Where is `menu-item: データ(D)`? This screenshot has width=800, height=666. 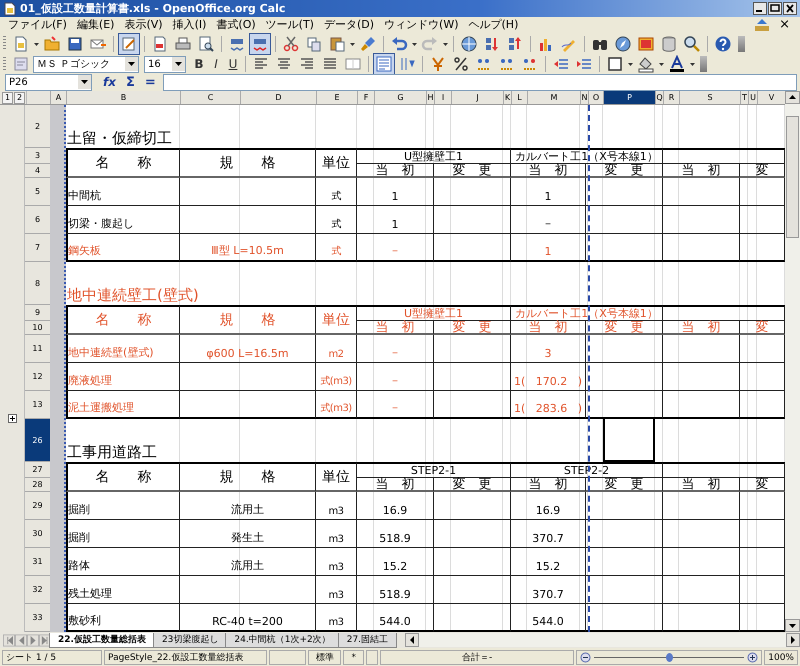
menu-item: データ(D) is located at coordinates (349, 24).